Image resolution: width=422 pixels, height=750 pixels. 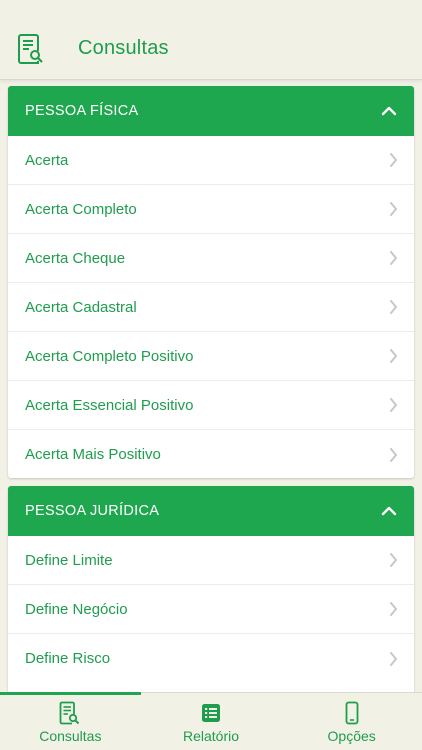 What do you see at coordinates (211, 40) in the screenshot?
I see `top-bar: Consultas` at bounding box center [211, 40].